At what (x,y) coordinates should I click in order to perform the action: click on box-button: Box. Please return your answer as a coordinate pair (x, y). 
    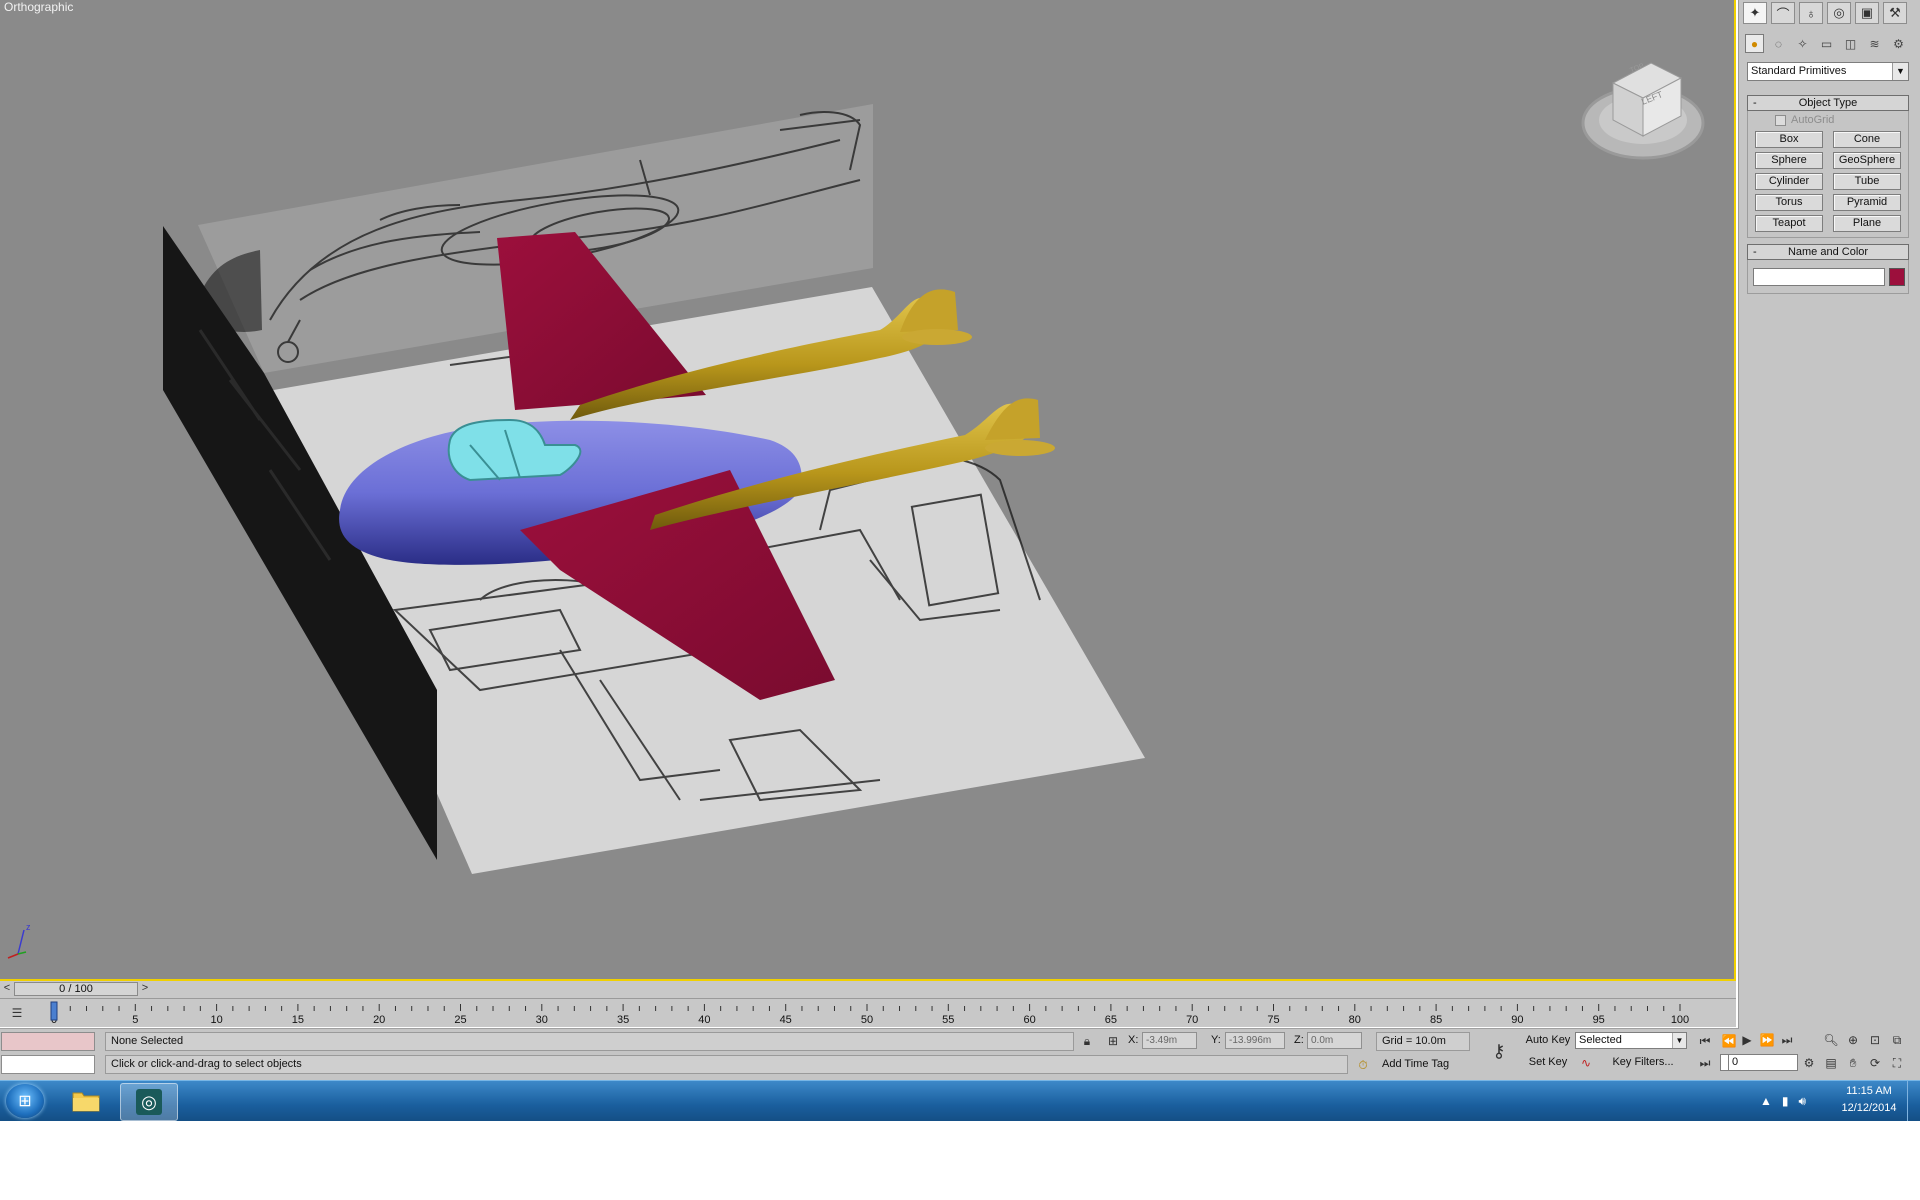
    Looking at the image, I should click on (1789, 139).